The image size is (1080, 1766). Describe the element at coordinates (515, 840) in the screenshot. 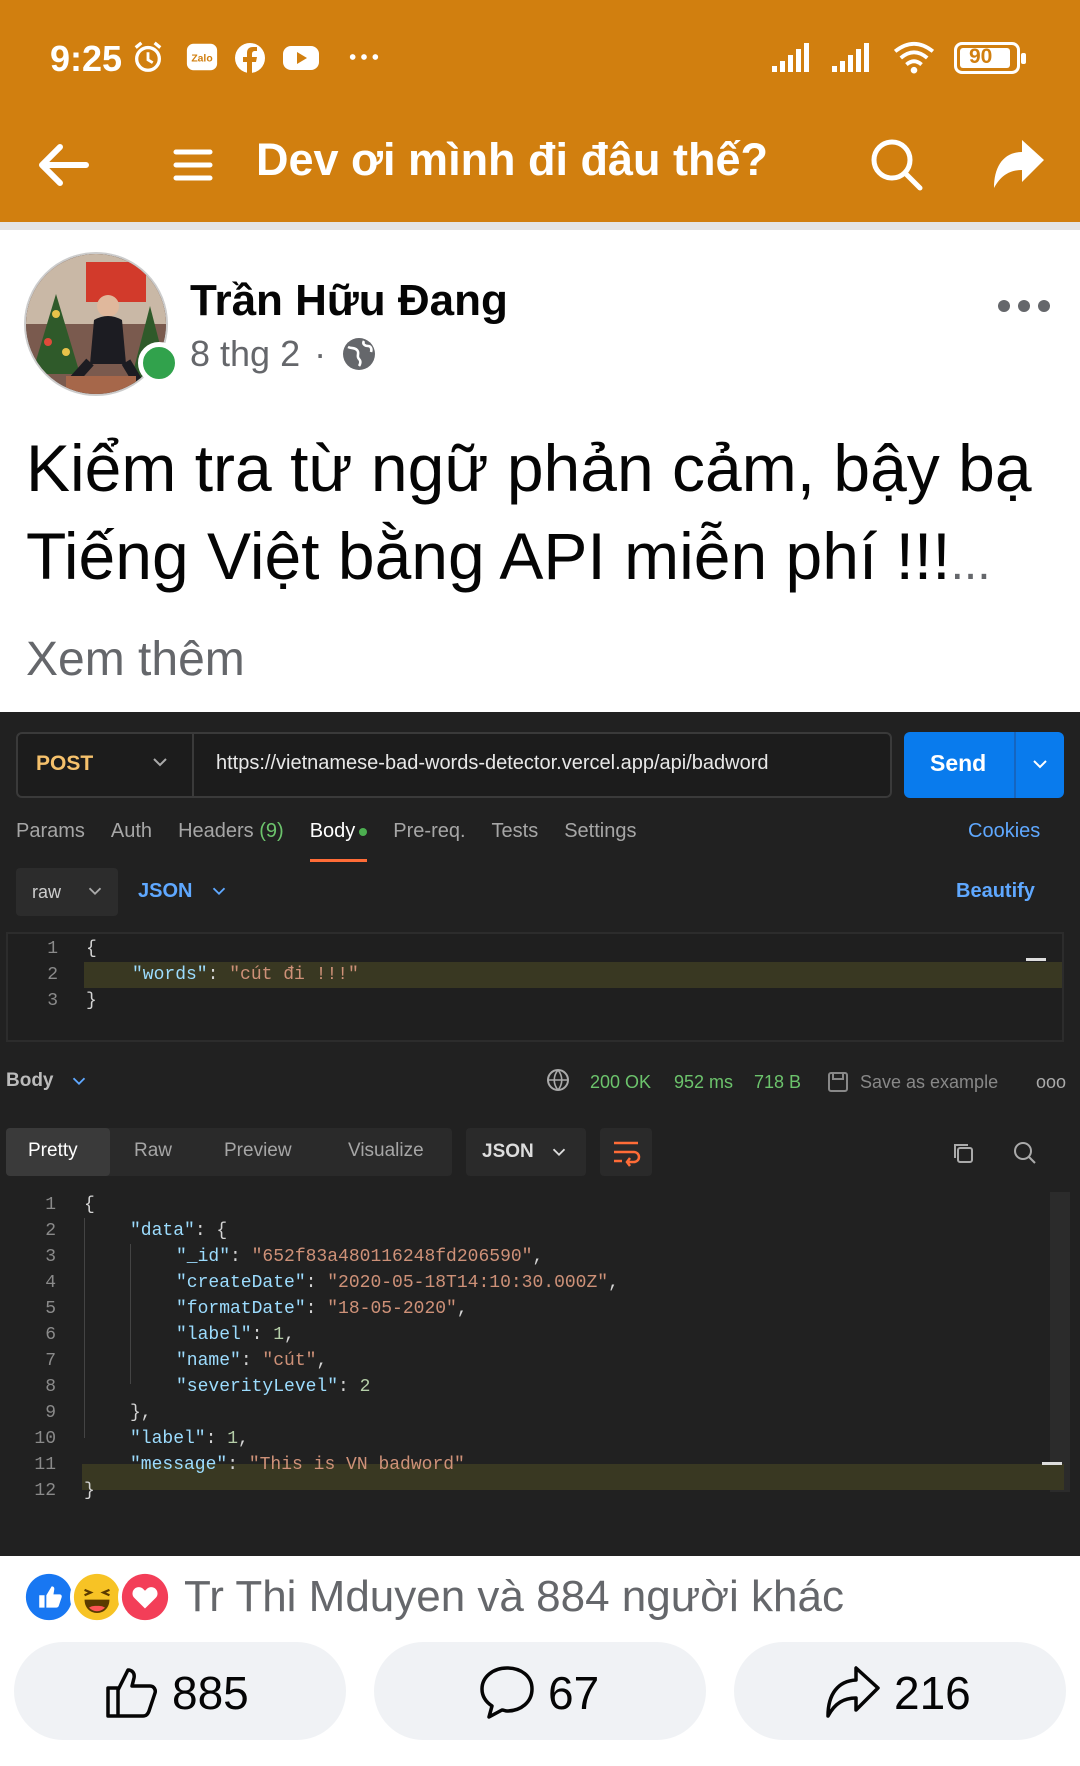

I see `tab-tests: Tests` at that location.